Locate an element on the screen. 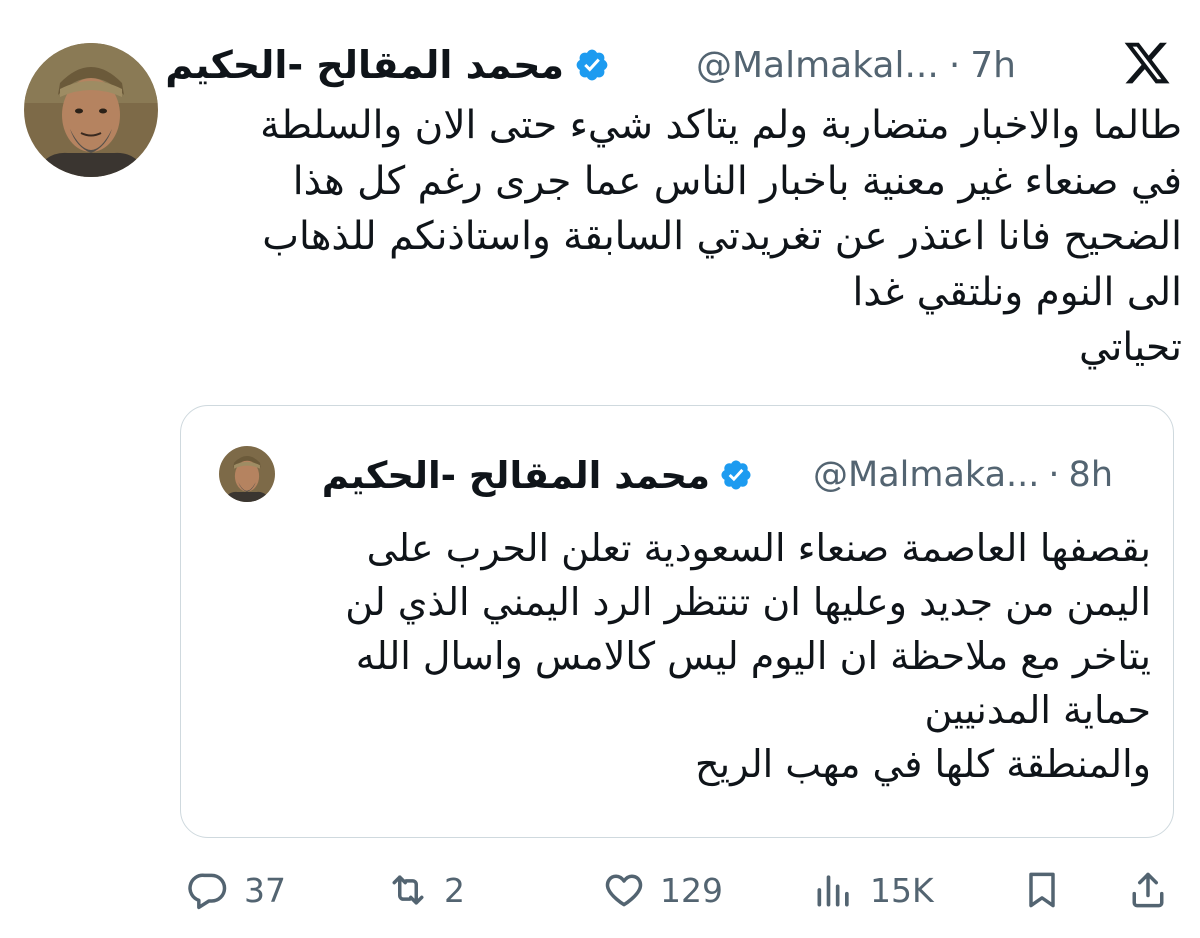 Image resolution: width=1200 pixels, height=938 pixels. tweet-name-row: محمد المقالح -الحكيم is located at coordinates (387, 65).